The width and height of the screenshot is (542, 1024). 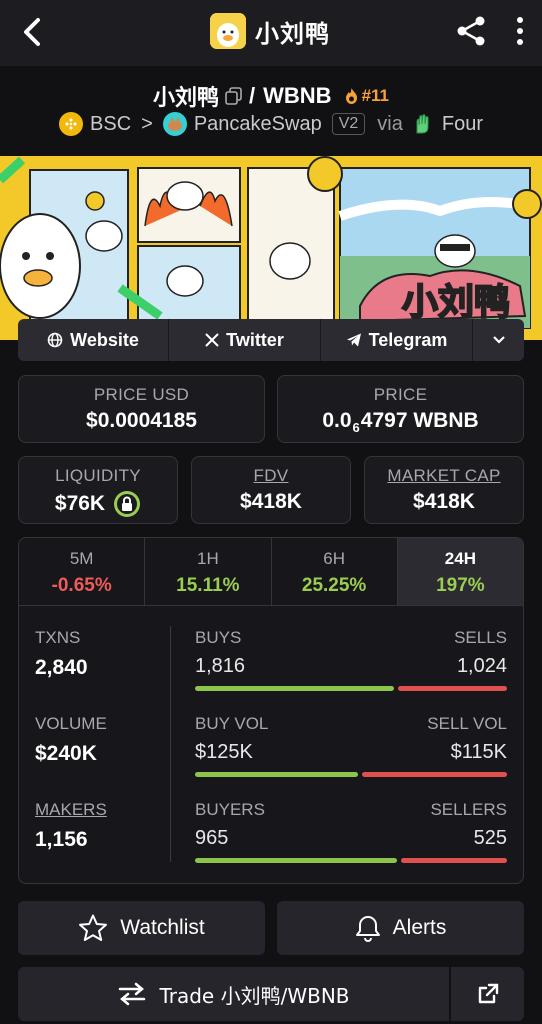 I want to click on tab-label: 24H, so click(x=460, y=558).